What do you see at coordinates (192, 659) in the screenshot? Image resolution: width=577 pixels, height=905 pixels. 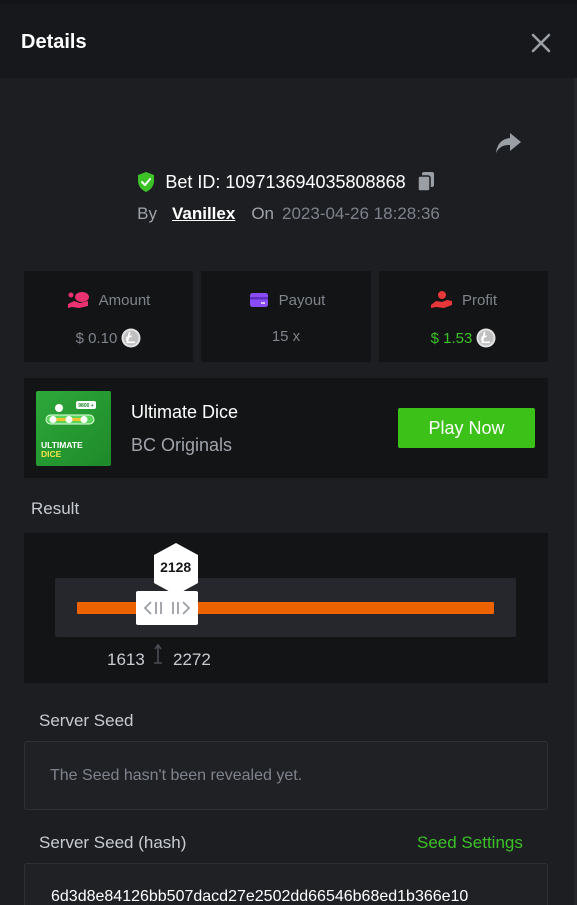 I see `range-high-value: 2272` at bounding box center [192, 659].